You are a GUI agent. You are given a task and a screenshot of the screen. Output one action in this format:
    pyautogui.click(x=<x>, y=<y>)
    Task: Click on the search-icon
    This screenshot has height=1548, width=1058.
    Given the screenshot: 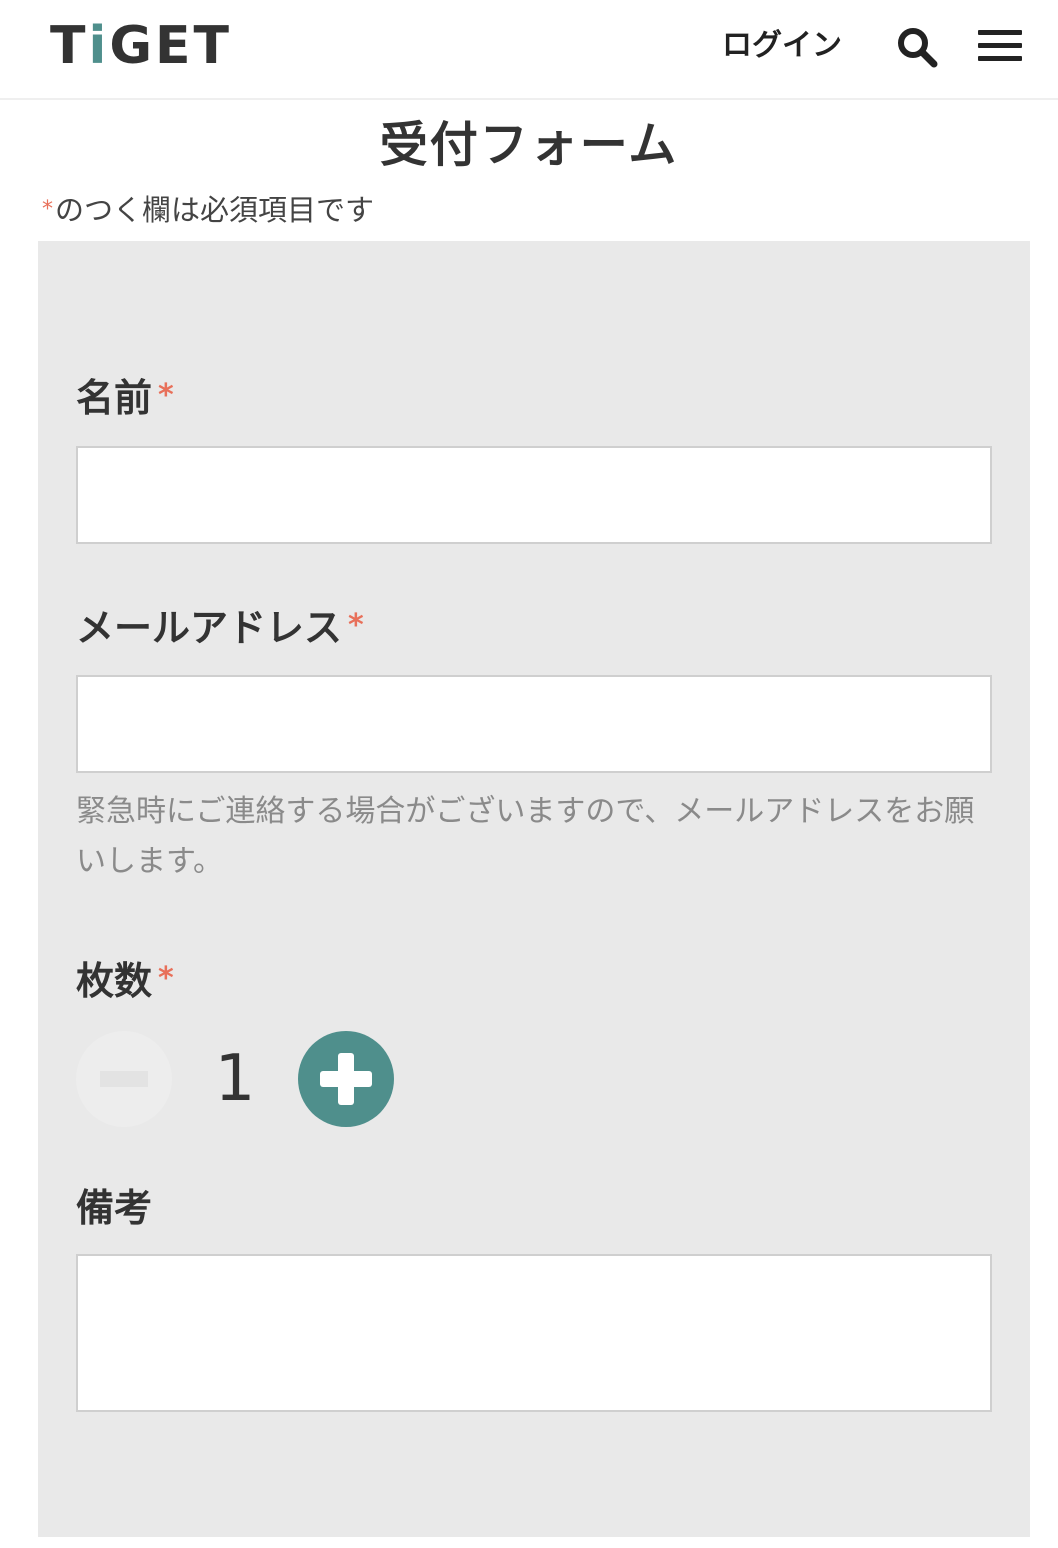 What is the action you would take?
    pyautogui.click(x=918, y=48)
    